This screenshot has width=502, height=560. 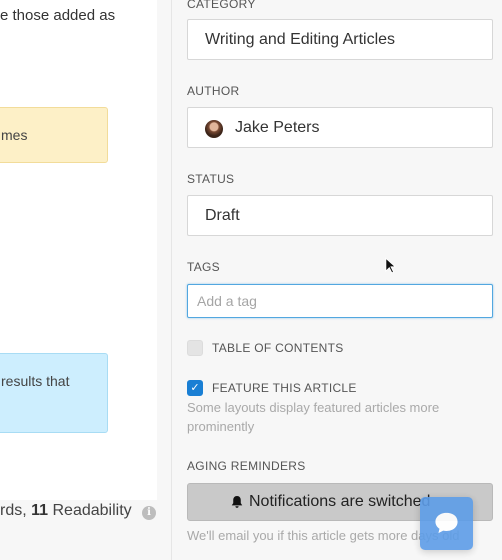 What do you see at coordinates (214, 129) in the screenshot?
I see `avatar` at bounding box center [214, 129].